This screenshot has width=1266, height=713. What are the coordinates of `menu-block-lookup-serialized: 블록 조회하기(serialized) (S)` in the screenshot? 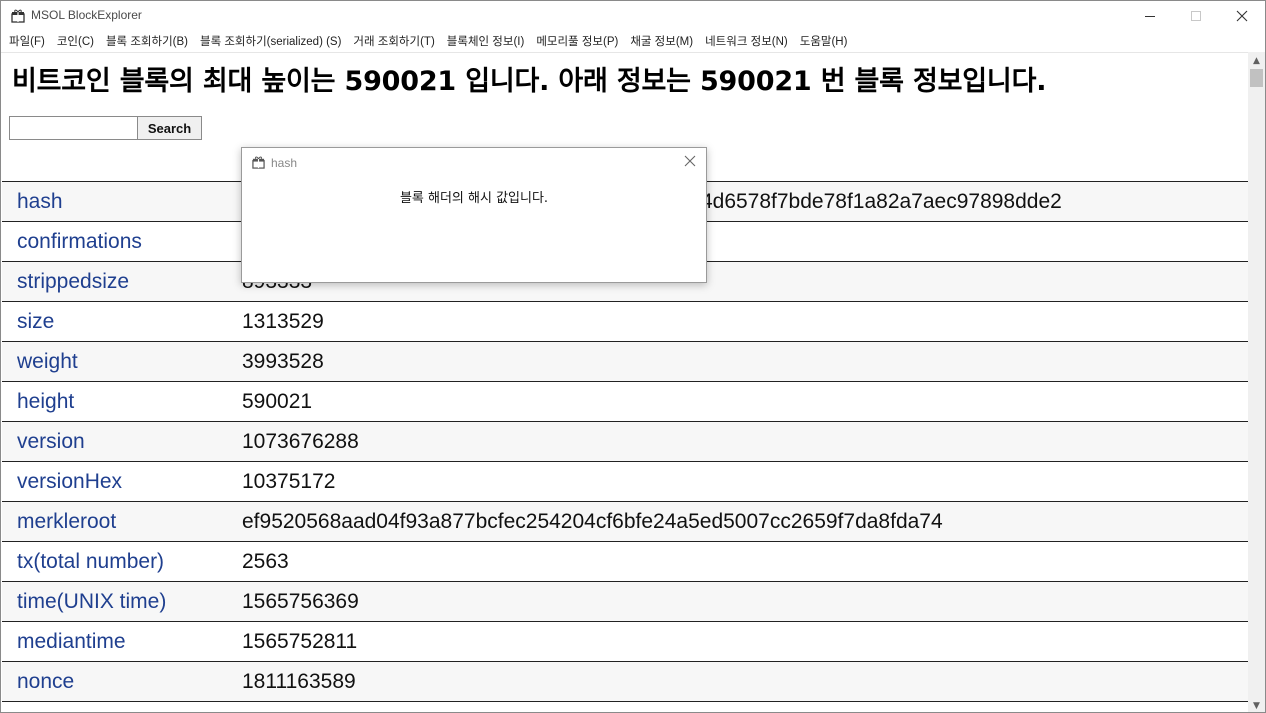 It's located at (270, 41).